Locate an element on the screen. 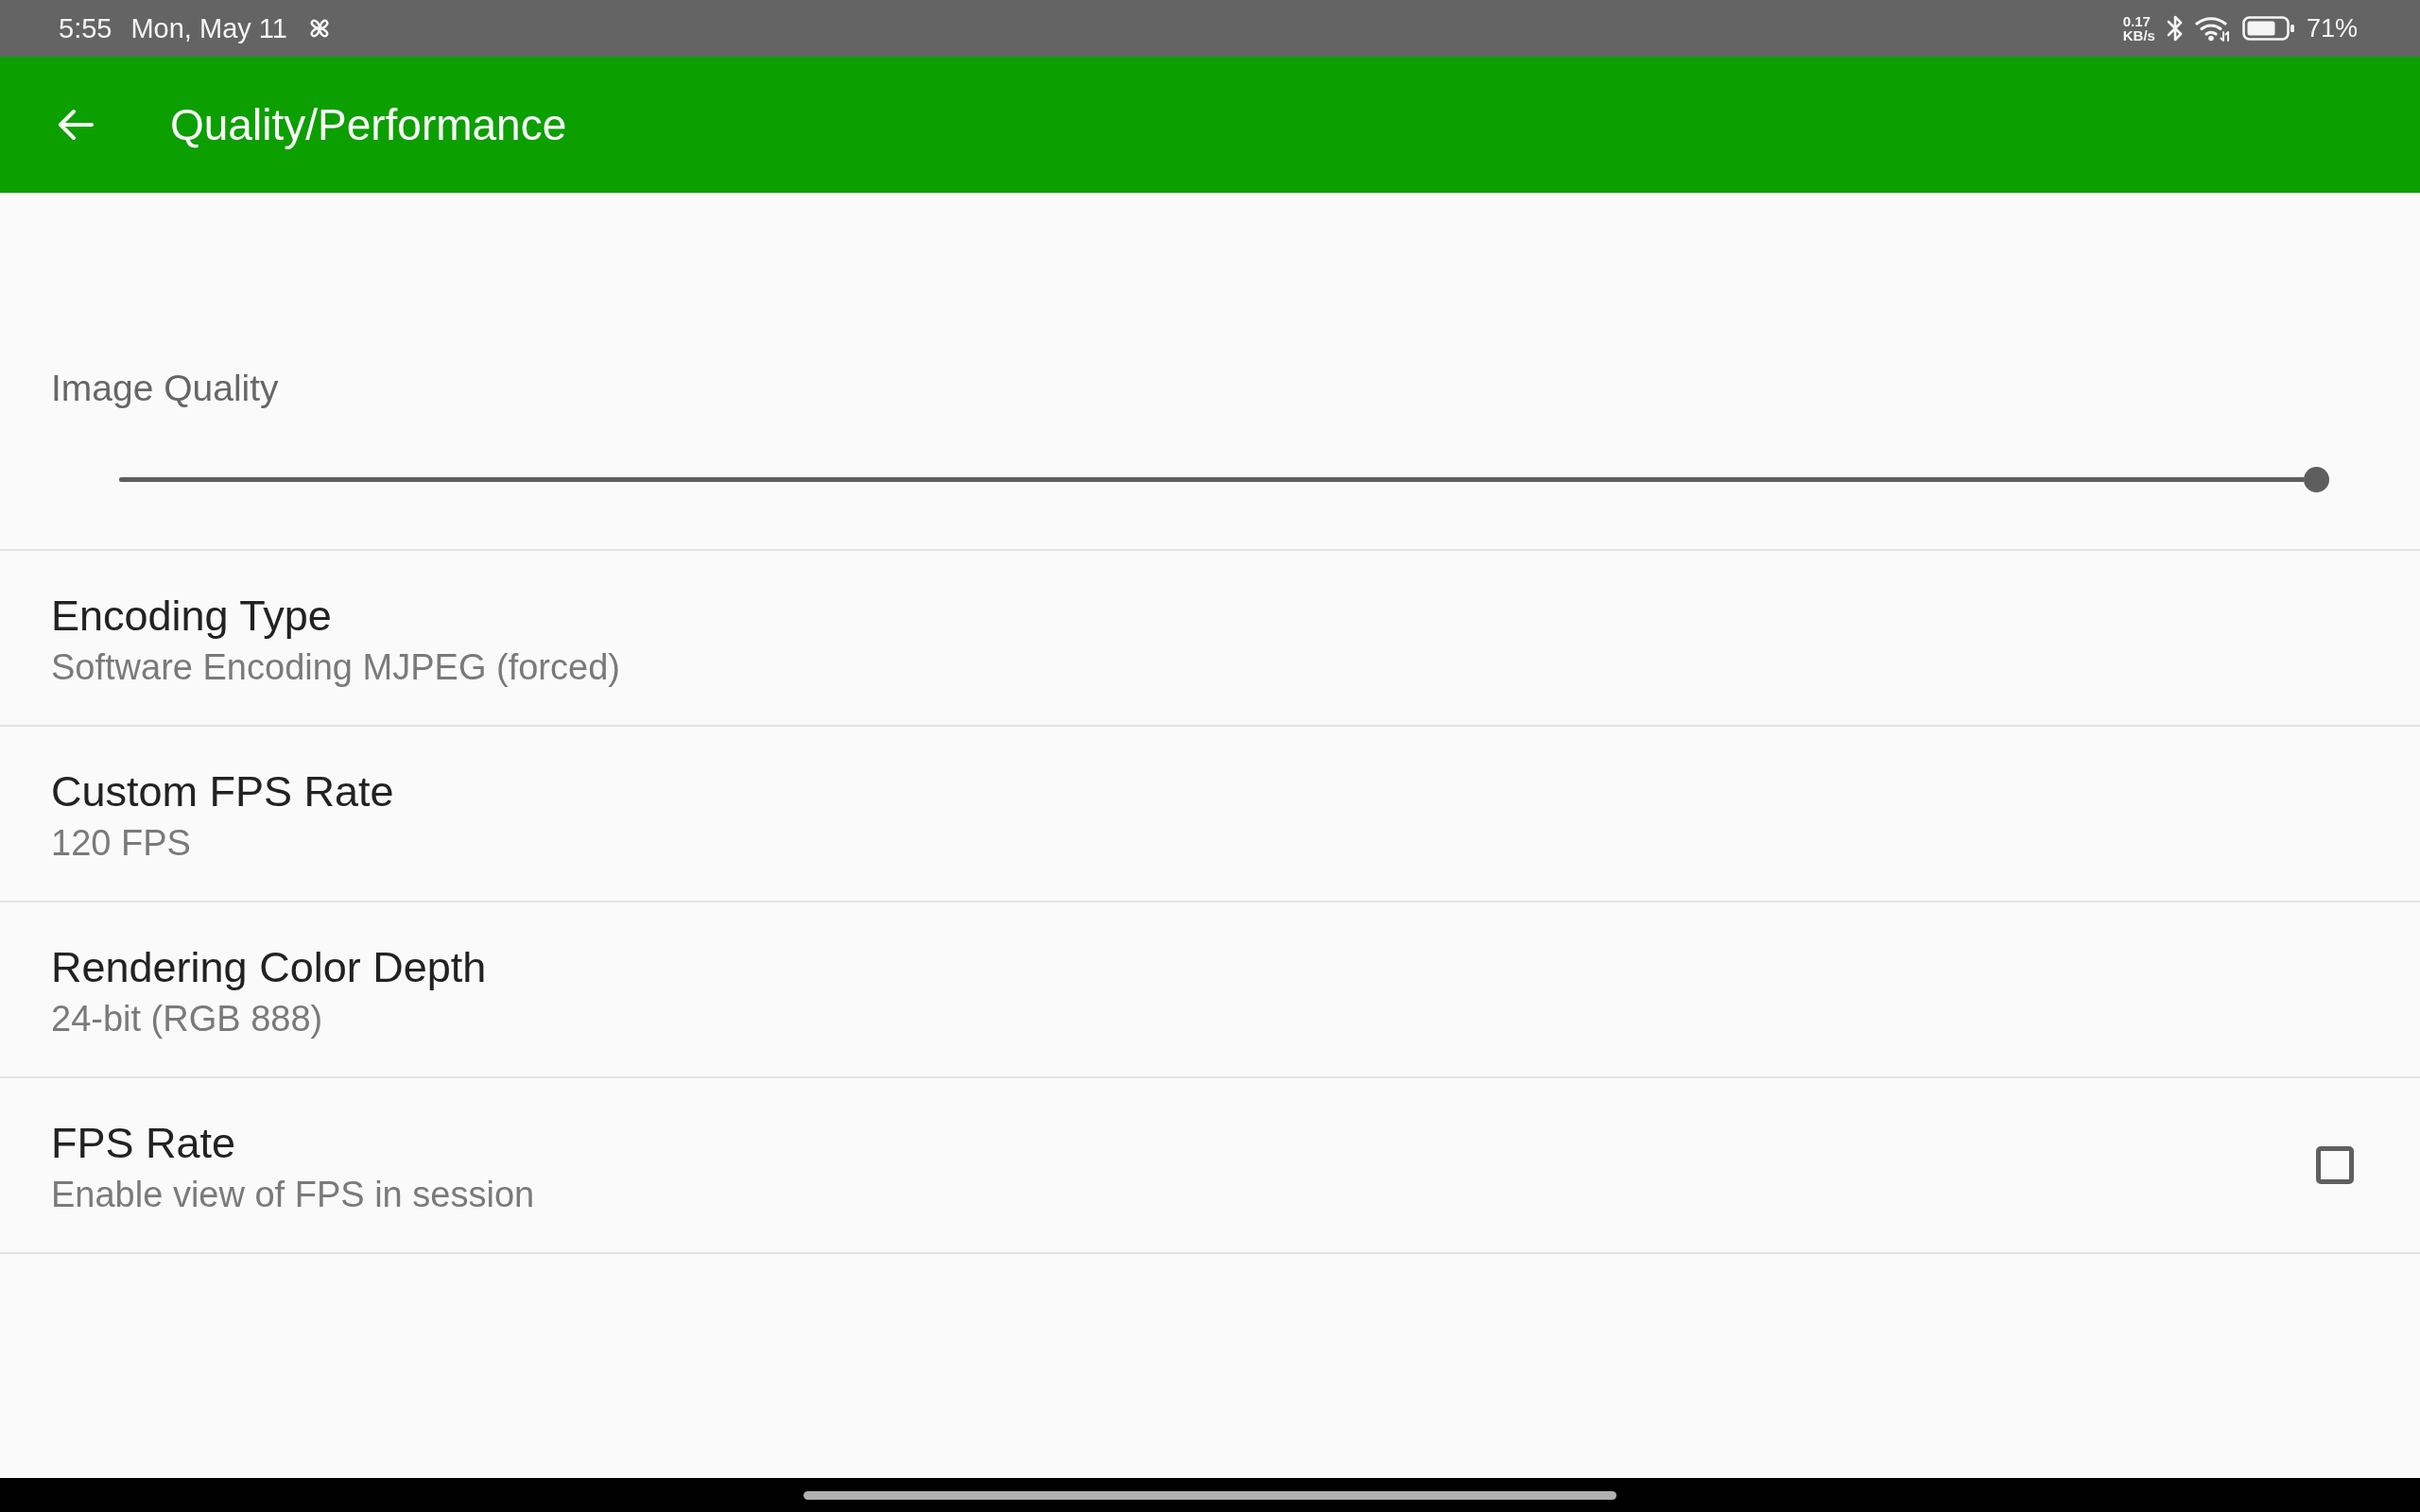 Image resolution: width=2420 pixels, height=1512 pixels. net-speed-value: 0.17 is located at coordinates (2136, 21).